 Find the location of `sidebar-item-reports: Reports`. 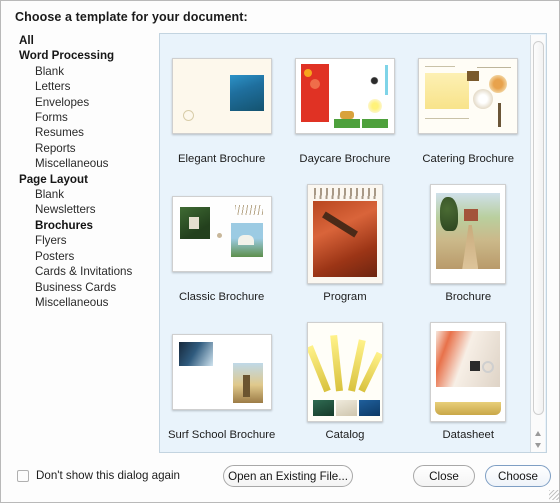

sidebar-item-reports: Reports is located at coordinates (84, 148).